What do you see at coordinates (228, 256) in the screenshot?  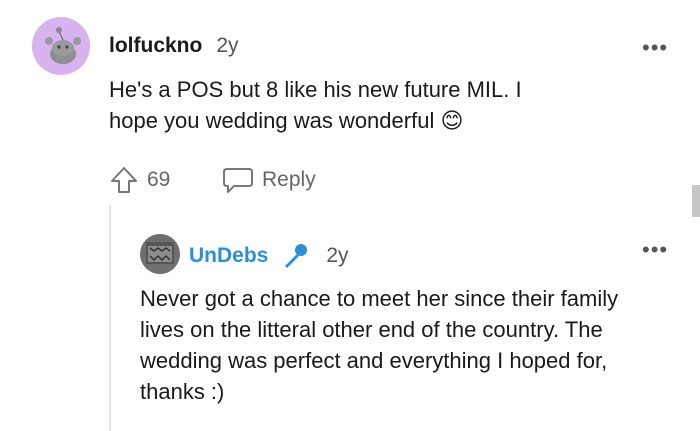 I see `reply-username: UnDebs` at bounding box center [228, 256].